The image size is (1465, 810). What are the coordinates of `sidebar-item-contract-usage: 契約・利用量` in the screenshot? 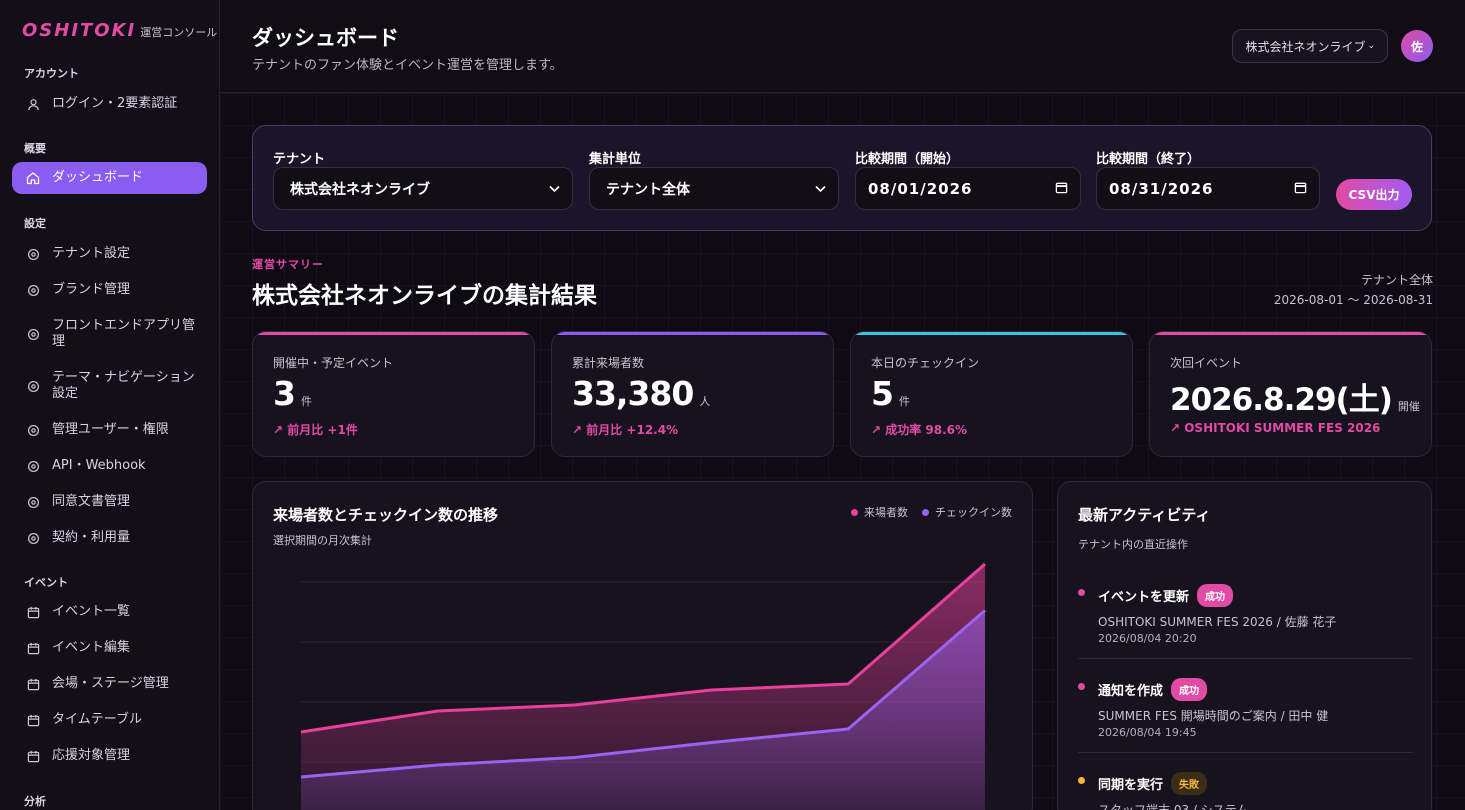 It's located at (109, 538).